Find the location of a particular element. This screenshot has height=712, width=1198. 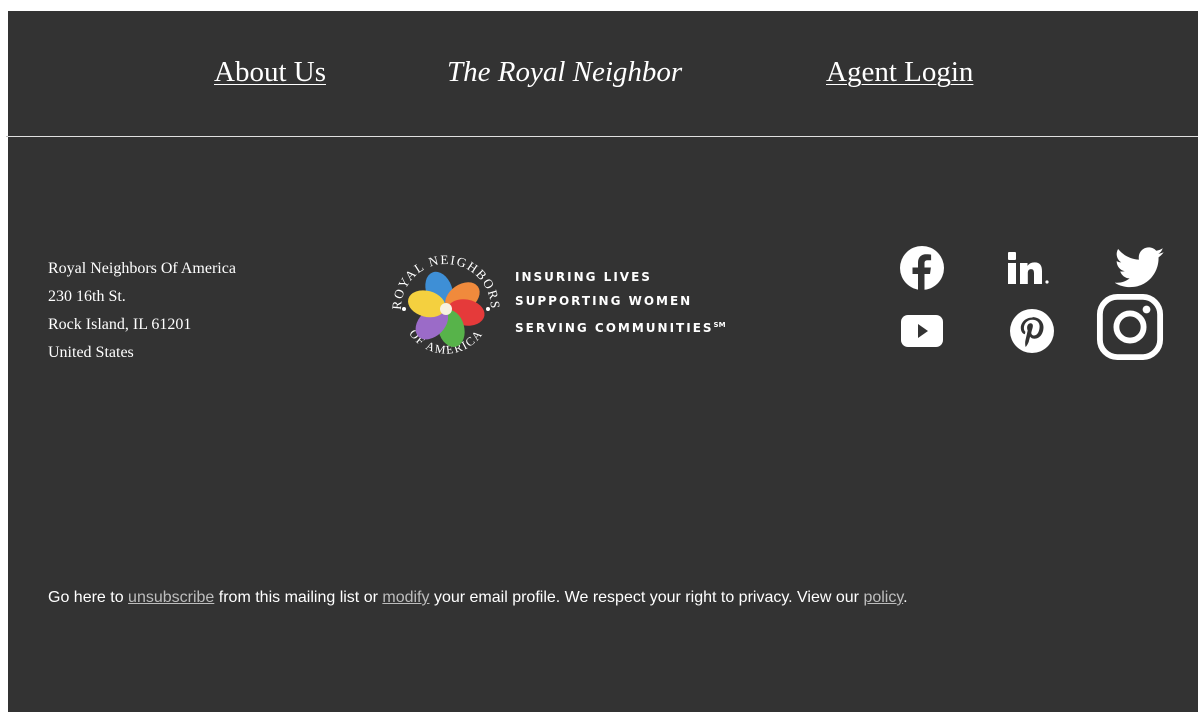

privacy-policy-link: policy is located at coordinates (883, 597).